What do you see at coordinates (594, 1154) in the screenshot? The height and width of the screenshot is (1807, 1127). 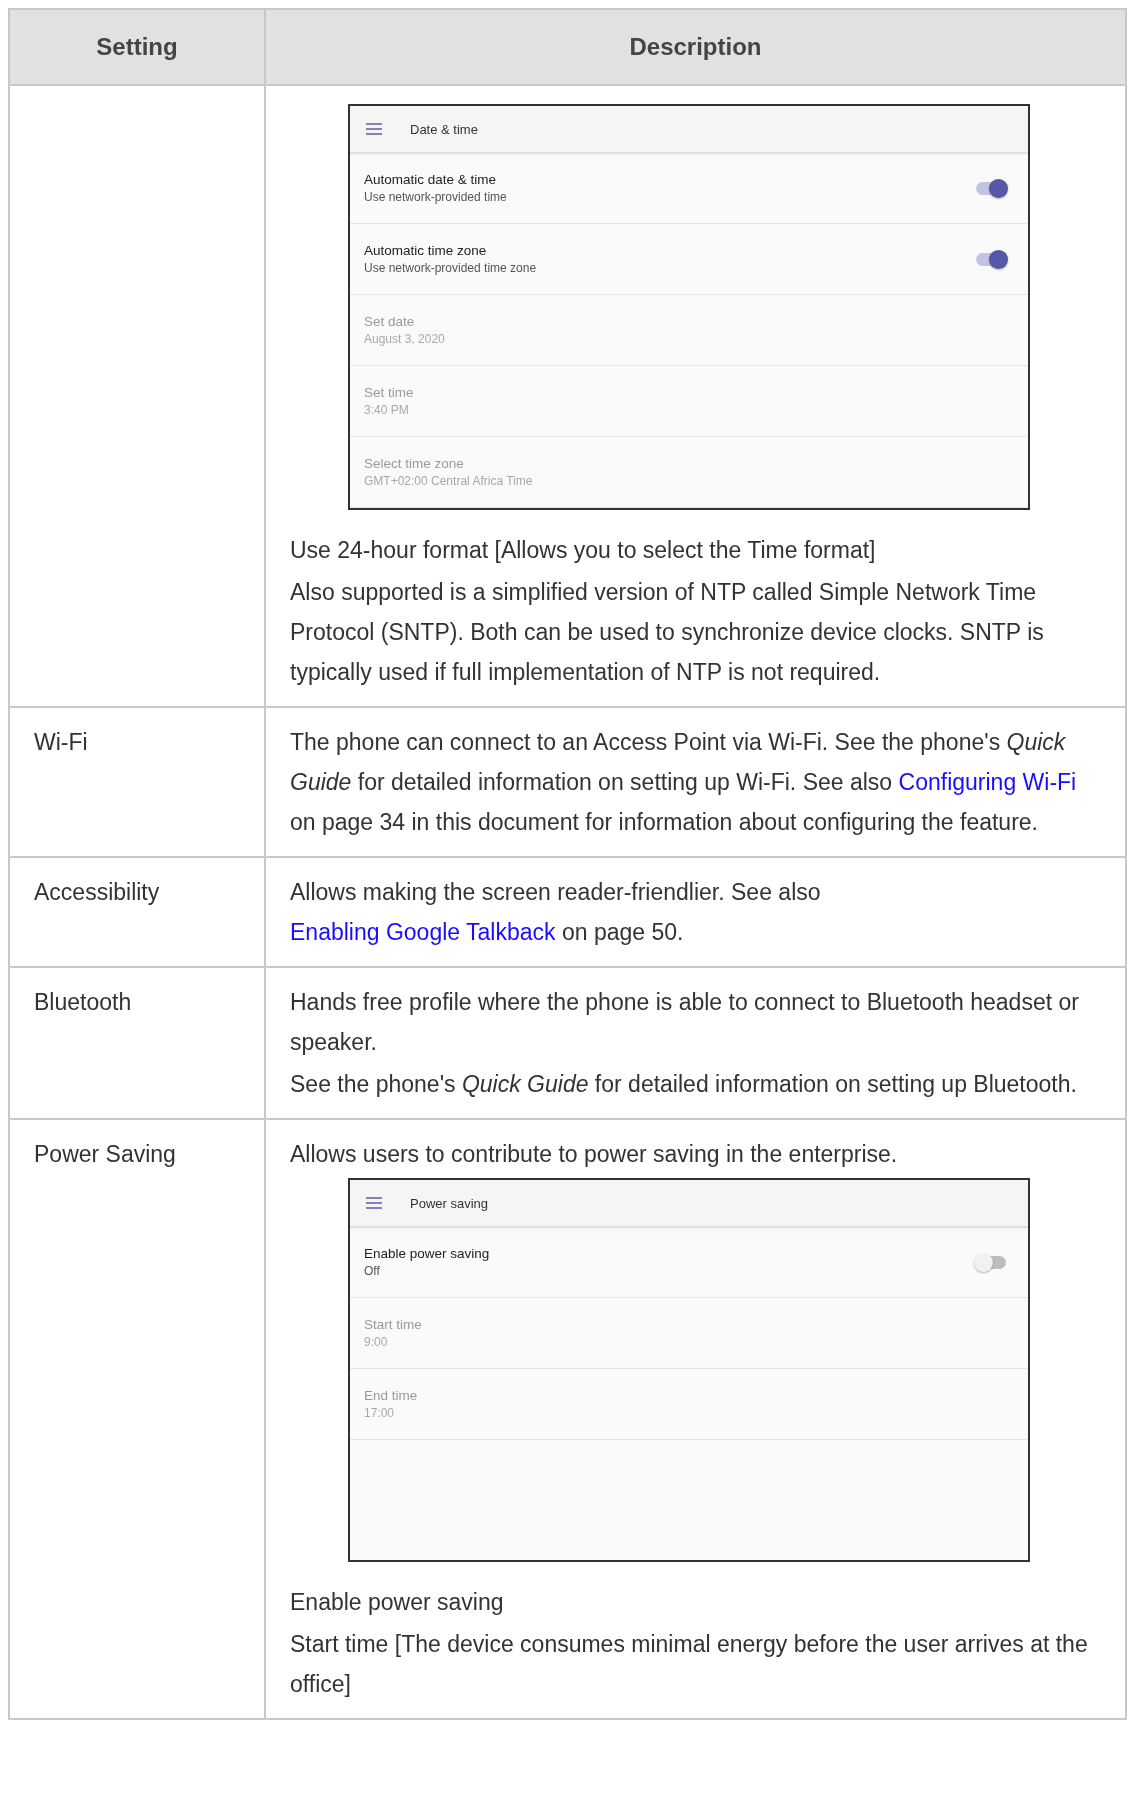 I see `description-text: Allows users to contribute to power saving in the enterprise.` at bounding box center [594, 1154].